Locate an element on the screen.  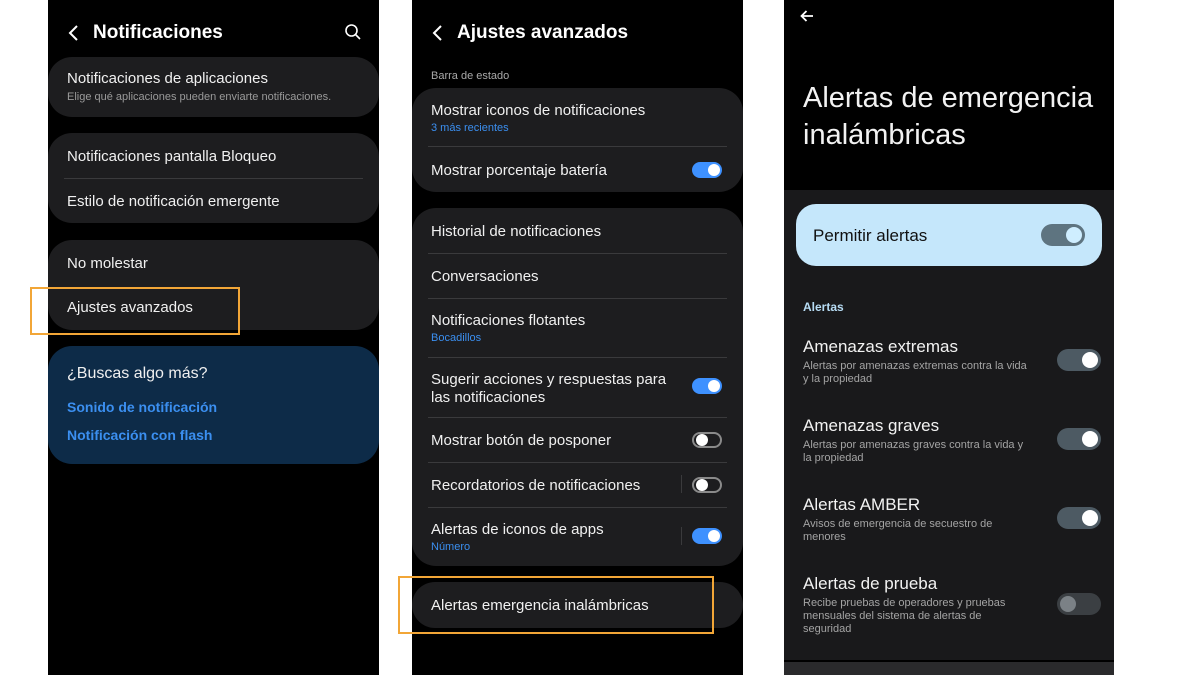
notification-reminders-toggle is located at coordinates (707, 485).